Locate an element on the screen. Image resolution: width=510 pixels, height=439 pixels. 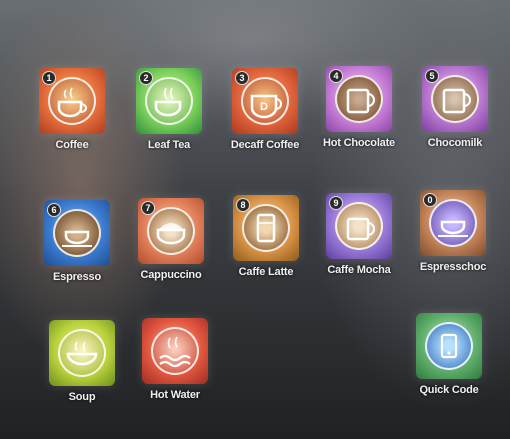
espresso-cup-icon: 6 is located at coordinates (77, 233).